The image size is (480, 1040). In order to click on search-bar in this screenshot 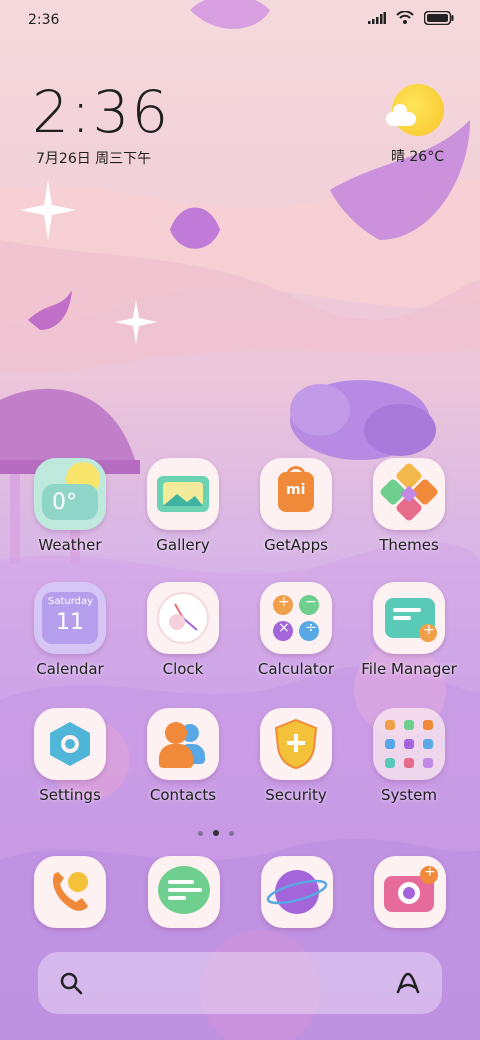, I will do `click(240, 983)`.